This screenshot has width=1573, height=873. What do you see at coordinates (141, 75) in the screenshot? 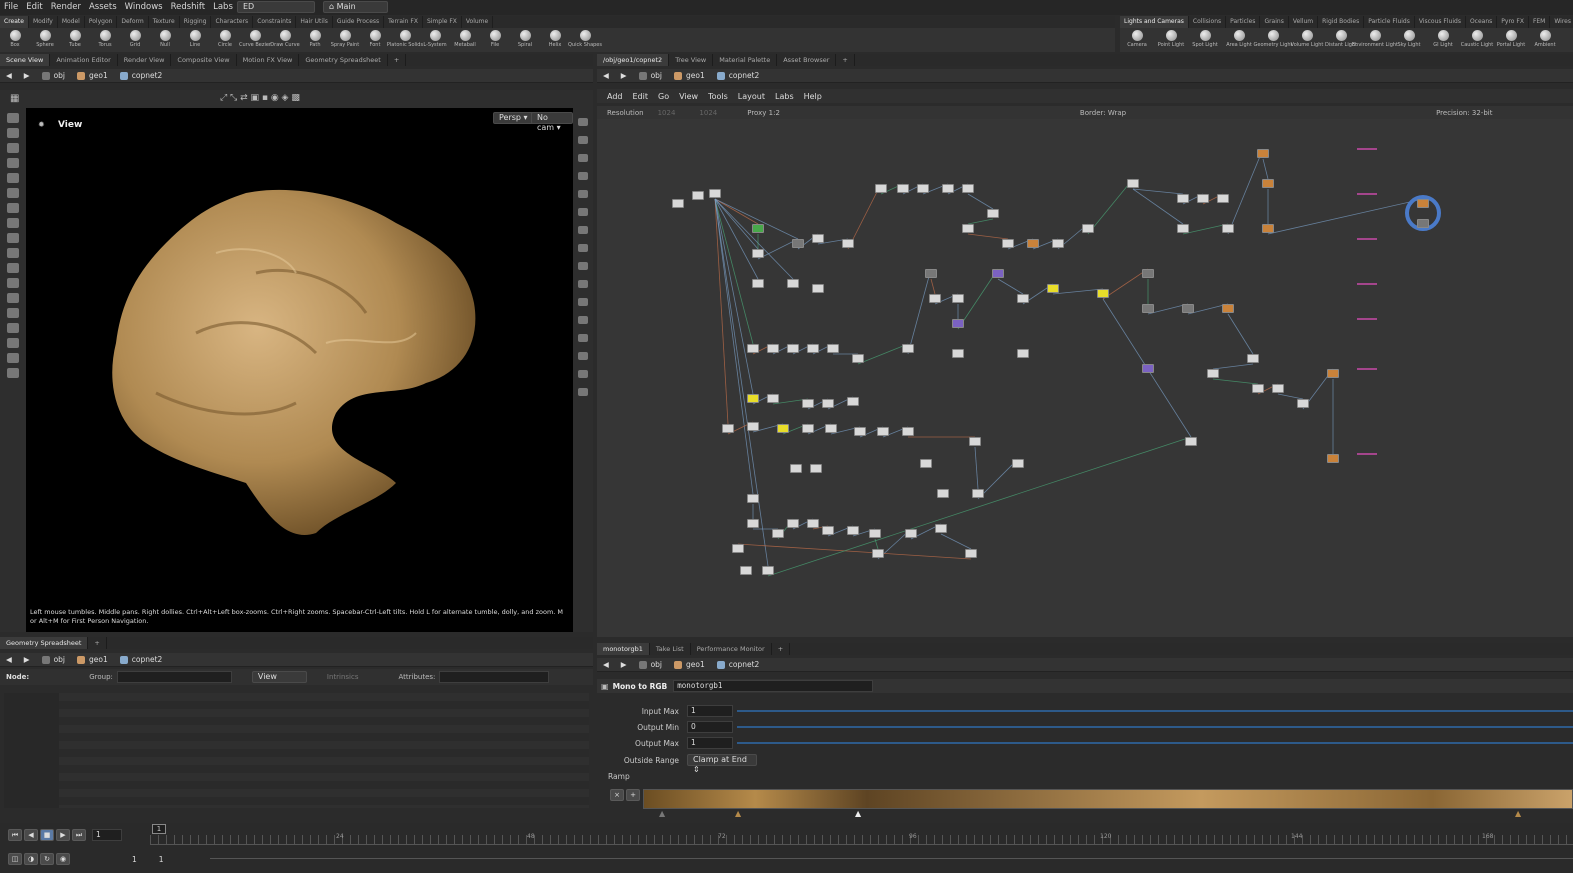
I see `crumb-net: copnet2` at bounding box center [141, 75].